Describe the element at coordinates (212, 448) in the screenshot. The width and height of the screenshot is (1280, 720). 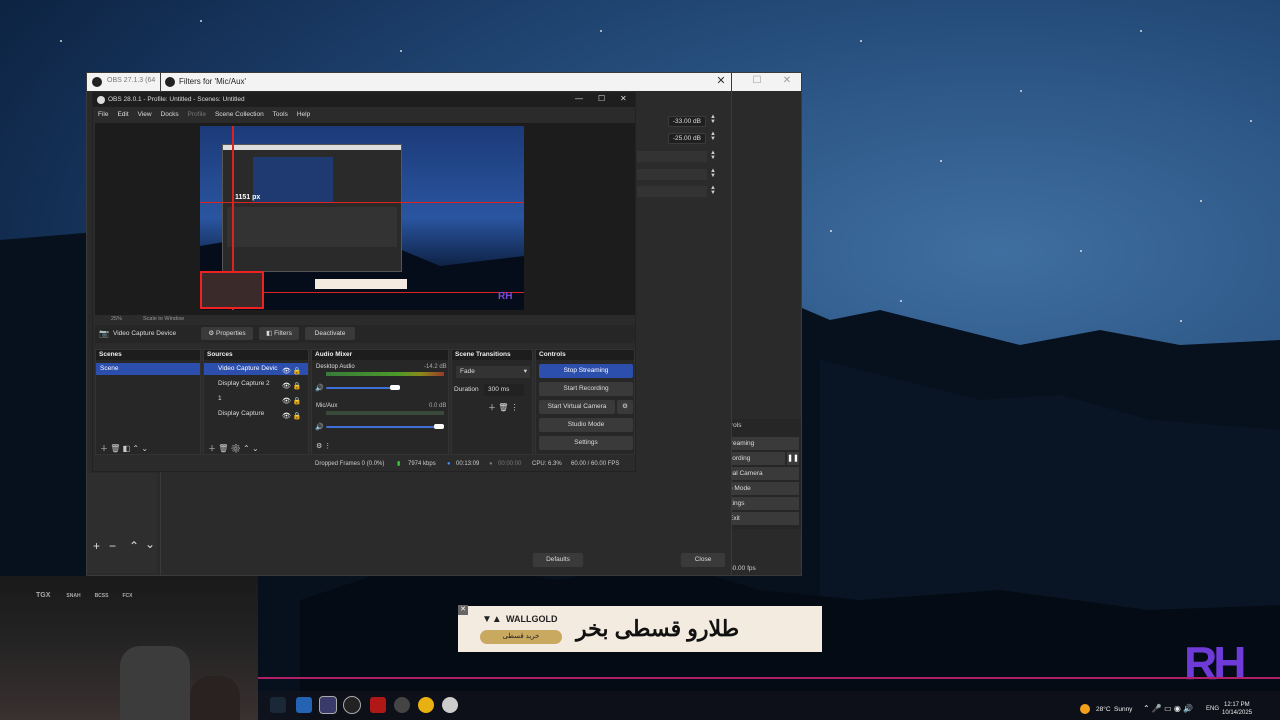
I see `add-source-icon: ＋` at that location.